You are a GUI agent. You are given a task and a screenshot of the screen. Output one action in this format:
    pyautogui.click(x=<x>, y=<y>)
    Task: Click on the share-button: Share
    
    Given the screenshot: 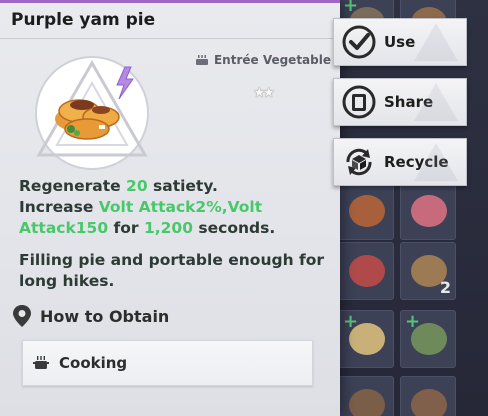 What is the action you would take?
    pyautogui.click(x=400, y=102)
    